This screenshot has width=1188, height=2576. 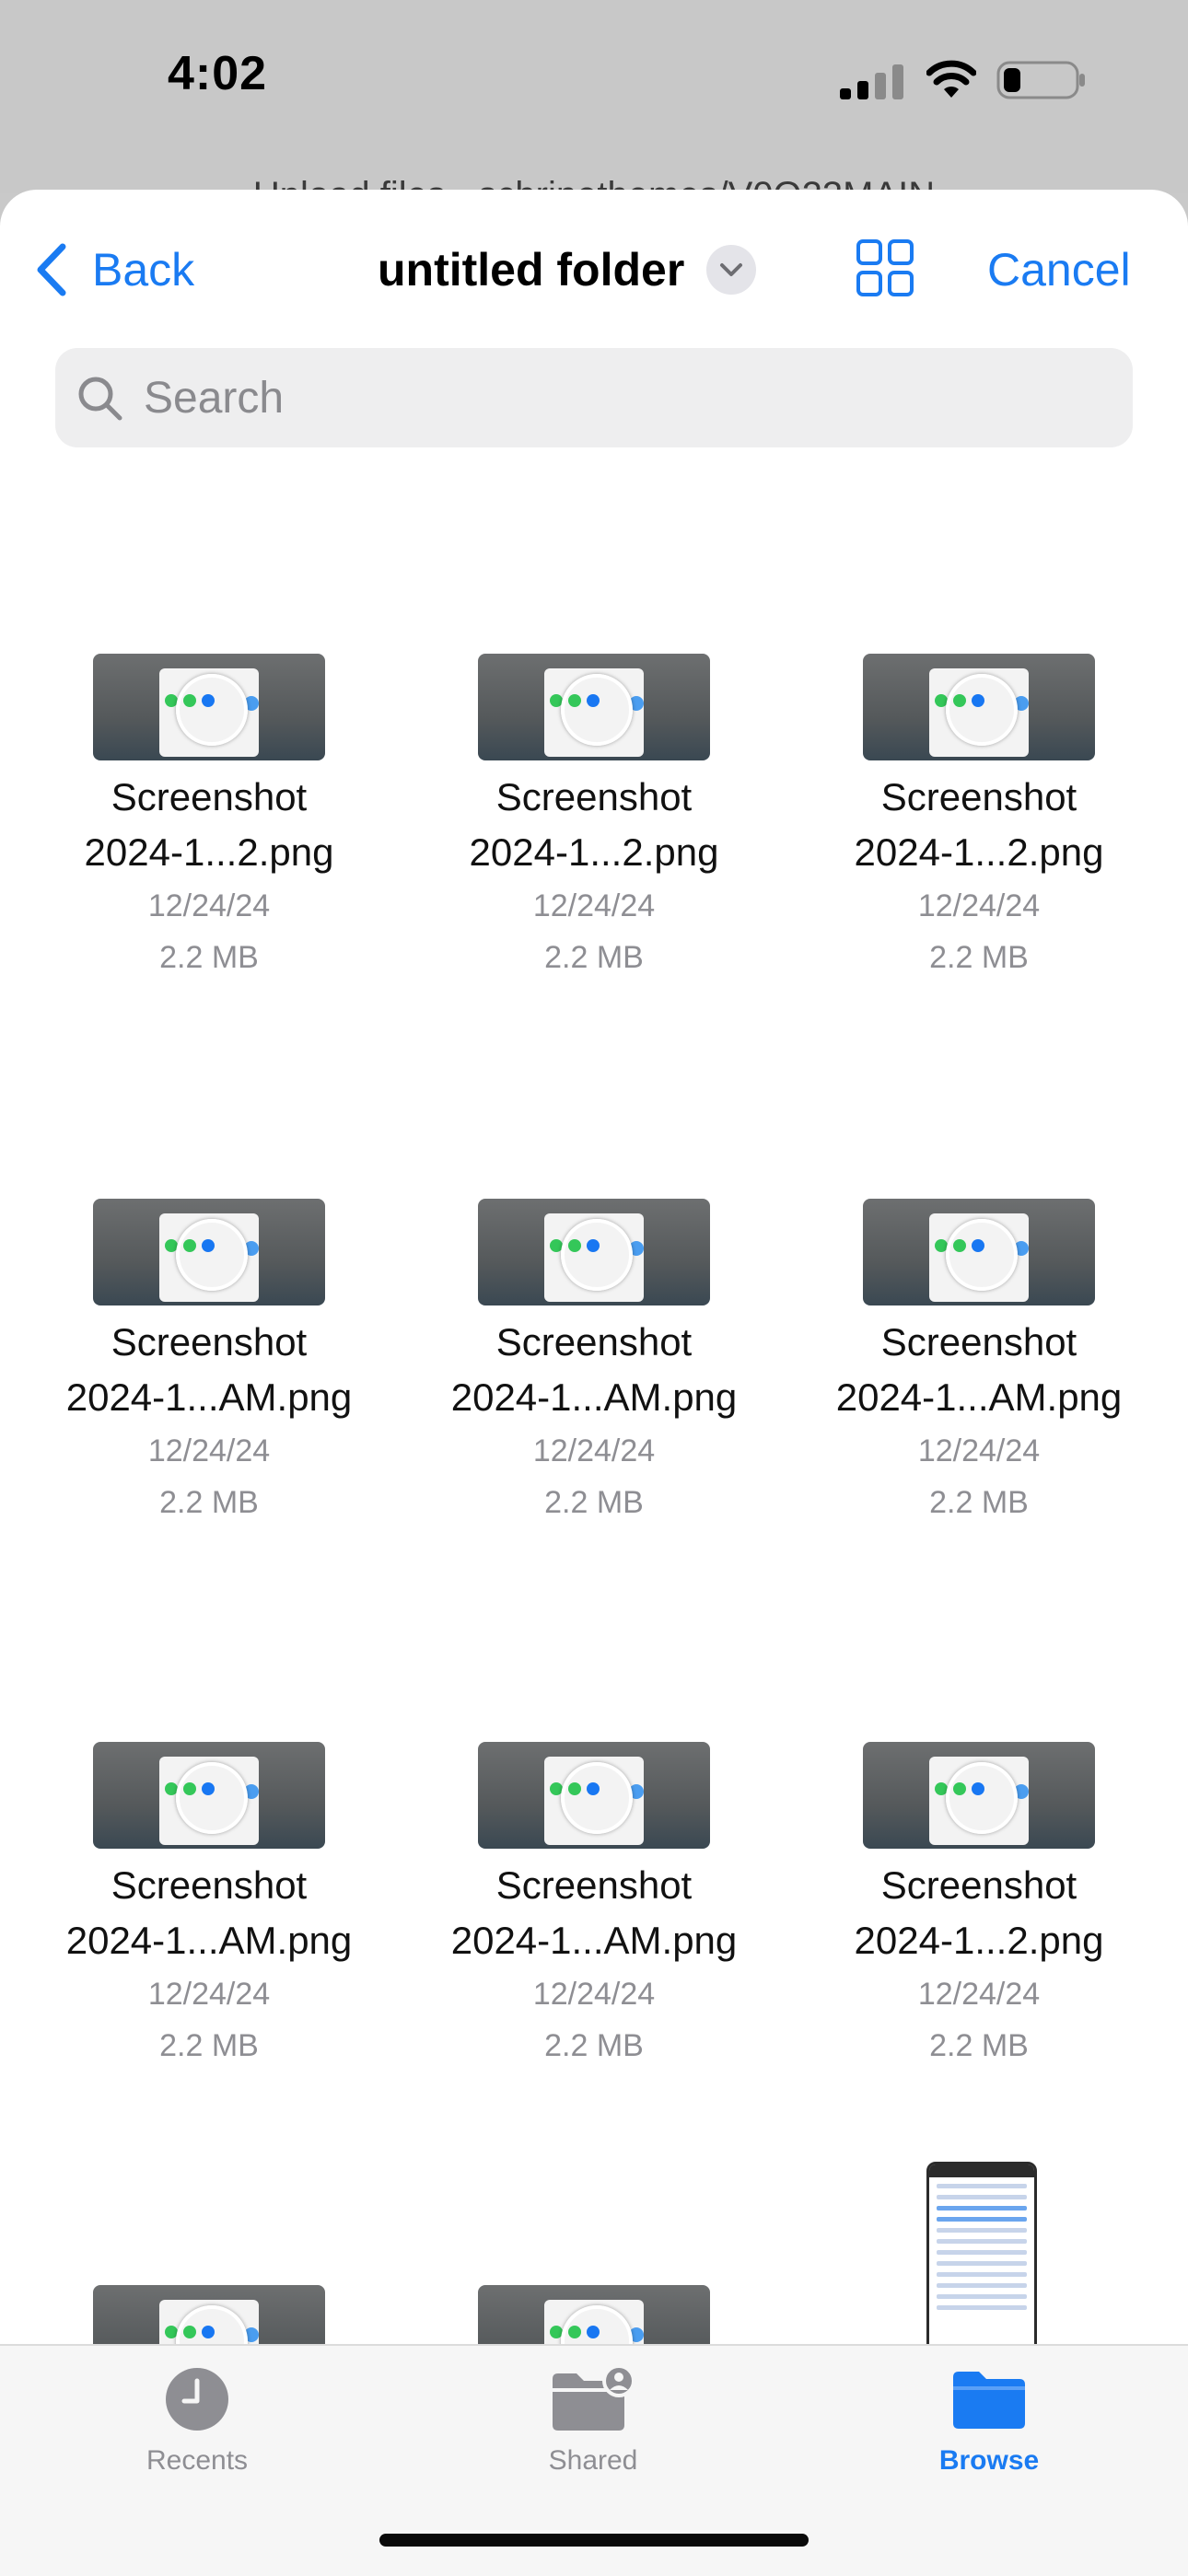 What do you see at coordinates (951, 79) in the screenshot?
I see `wifi-icon` at bounding box center [951, 79].